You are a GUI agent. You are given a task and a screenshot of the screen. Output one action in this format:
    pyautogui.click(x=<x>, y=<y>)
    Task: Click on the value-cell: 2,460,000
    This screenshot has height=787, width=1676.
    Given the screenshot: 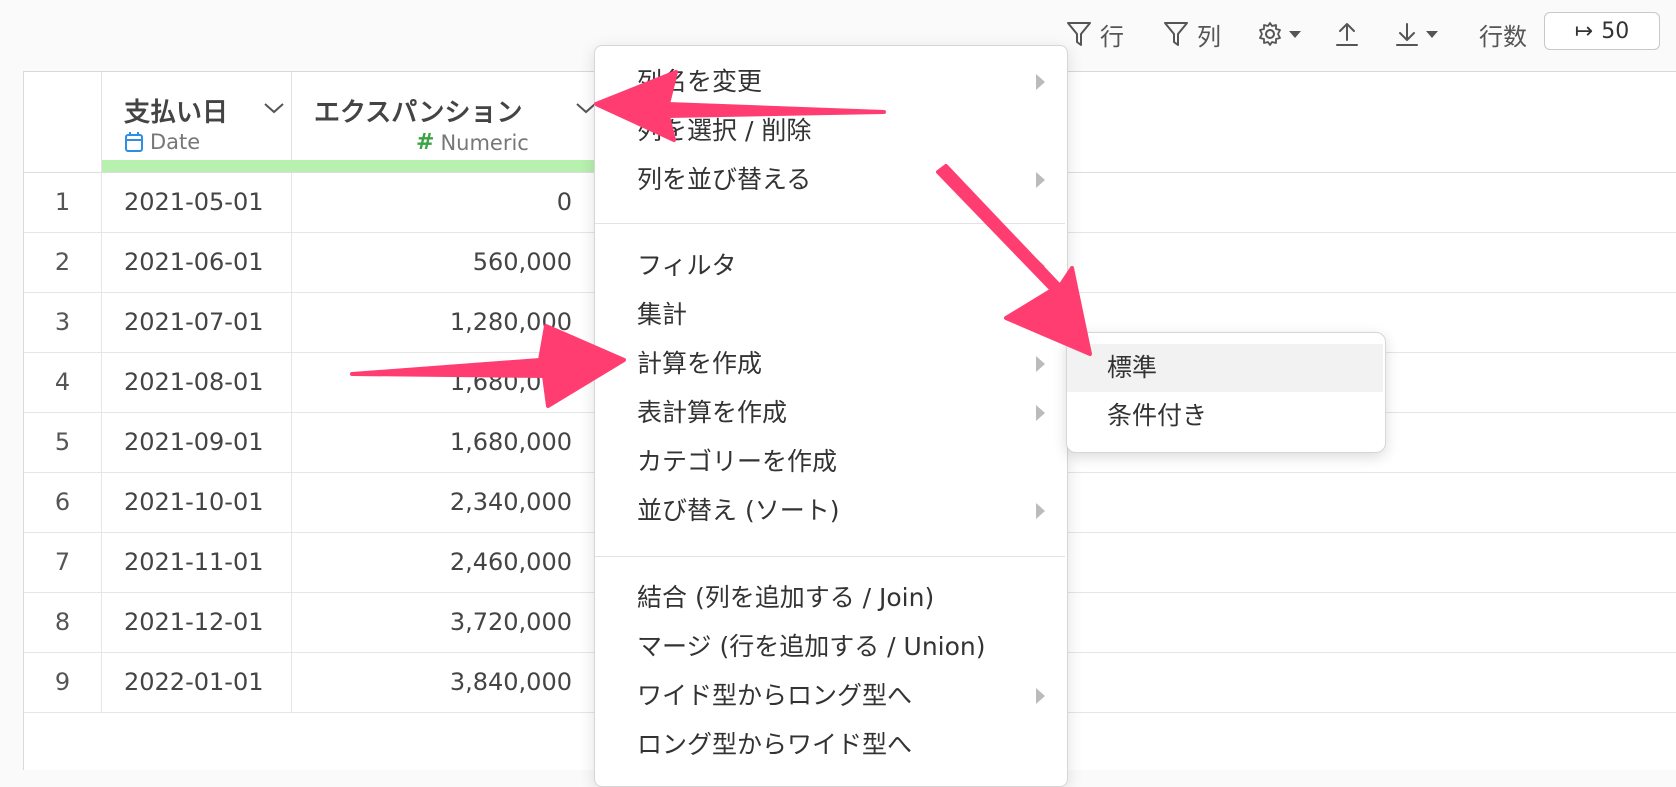 What is the action you would take?
    pyautogui.click(x=442, y=562)
    